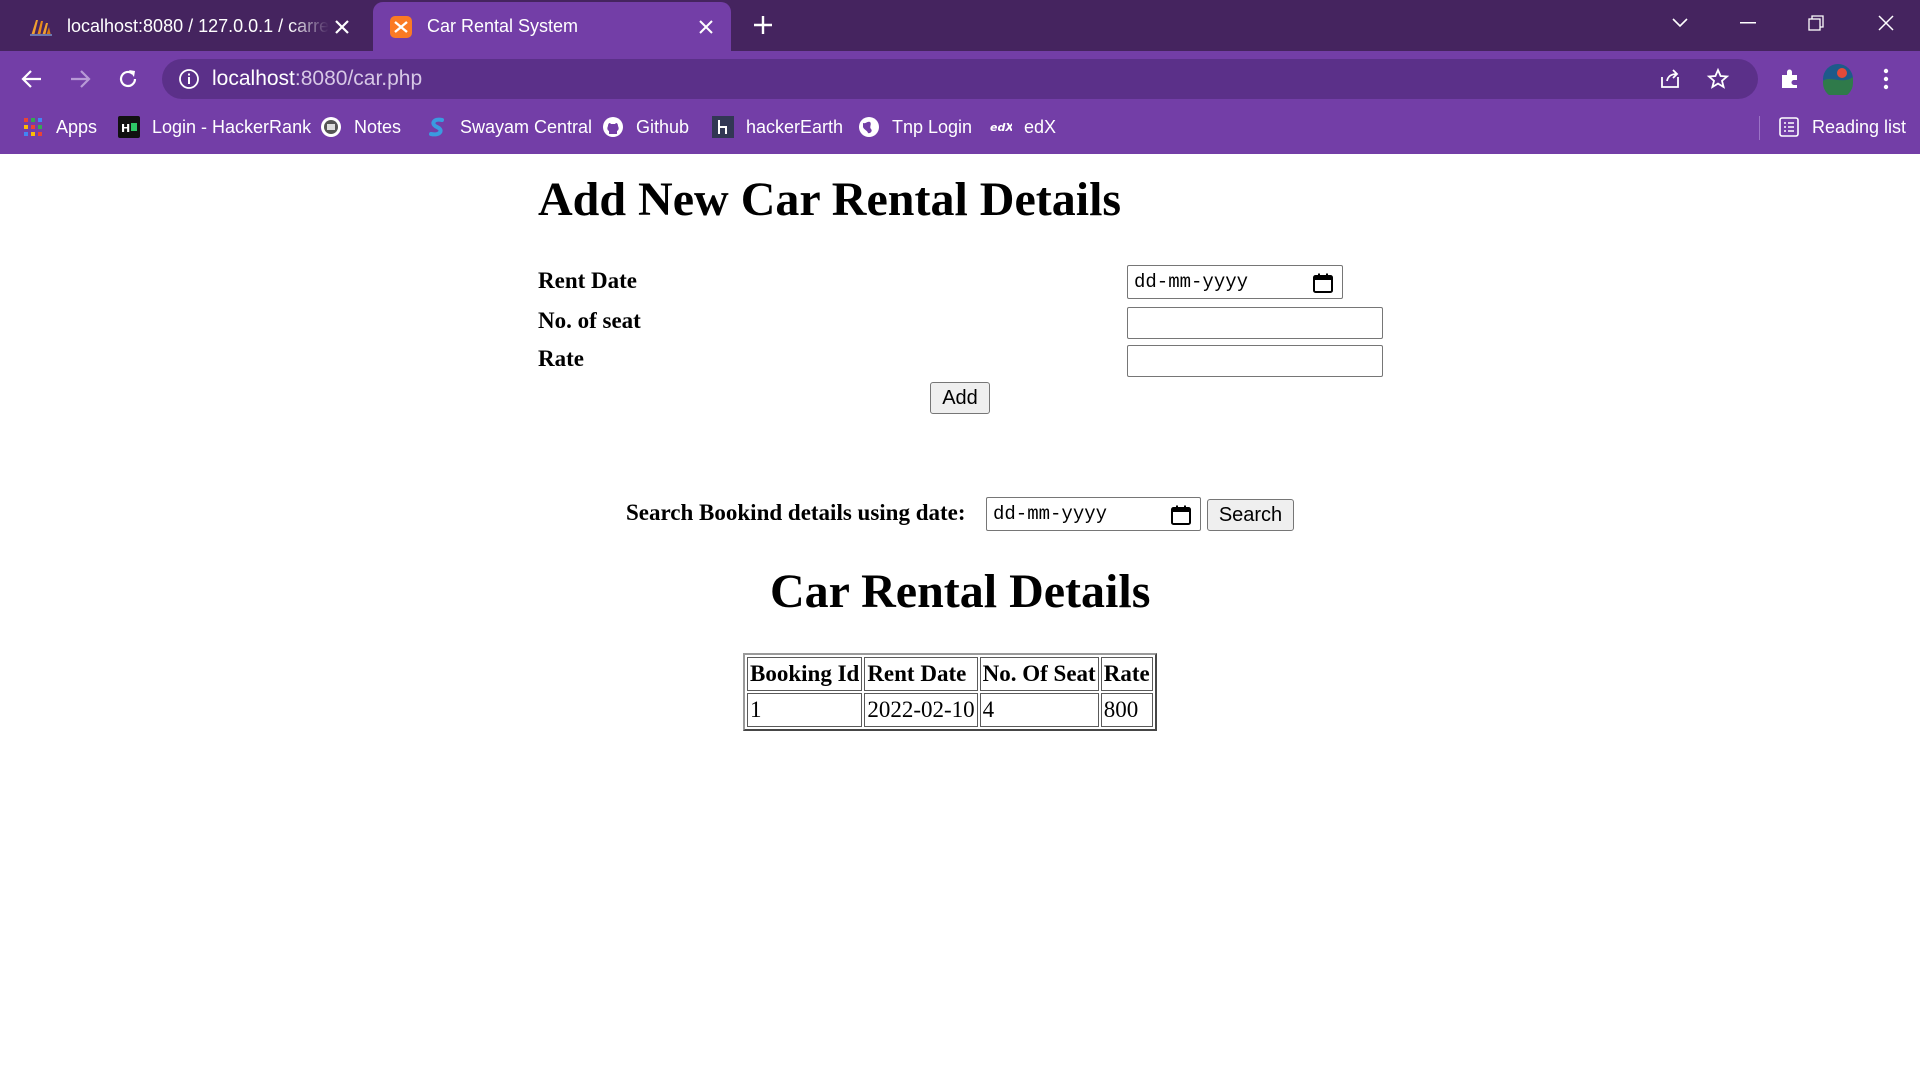  What do you see at coordinates (1789, 127) in the screenshot?
I see `reading-list-icon` at bounding box center [1789, 127].